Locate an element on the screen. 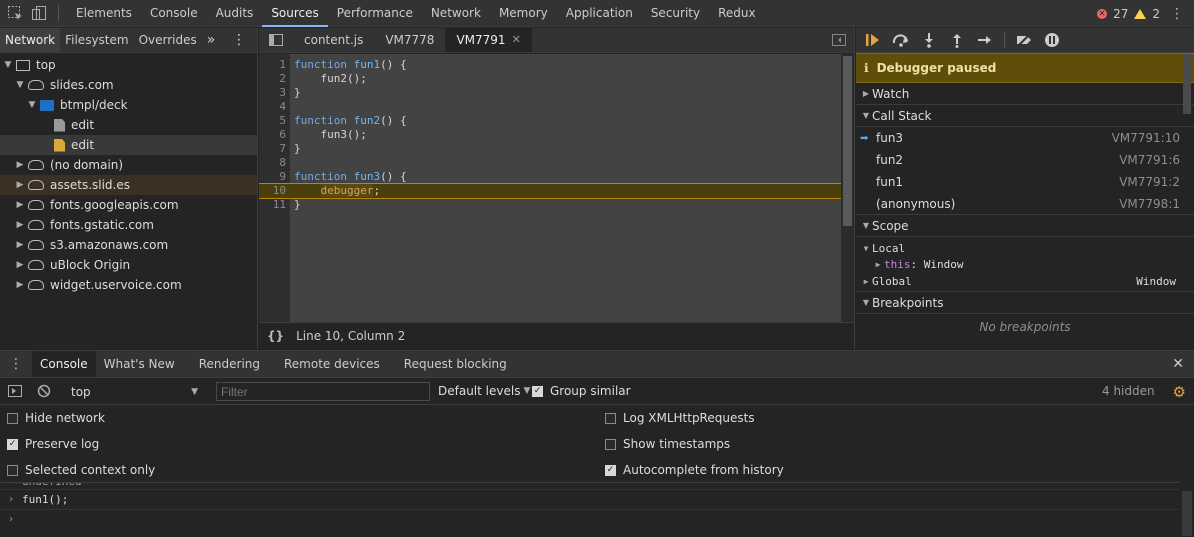 This screenshot has height=537, width=1194. editor-tab-vm7791: VM7791 ✕ is located at coordinates (488, 40).